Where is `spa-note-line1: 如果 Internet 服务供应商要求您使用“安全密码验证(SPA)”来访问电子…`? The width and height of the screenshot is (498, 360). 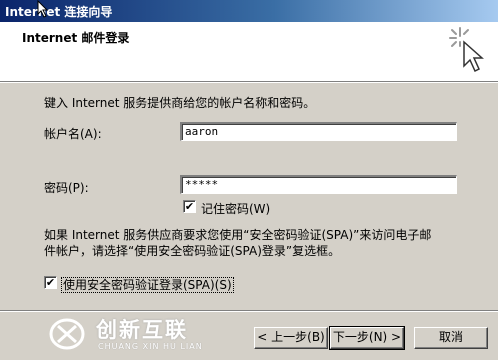 spa-note-line1: 如果 Internet 服务供应商要求您使用“安全密码验证(SPA)”来访问电子… is located at coordinates (238, 235).